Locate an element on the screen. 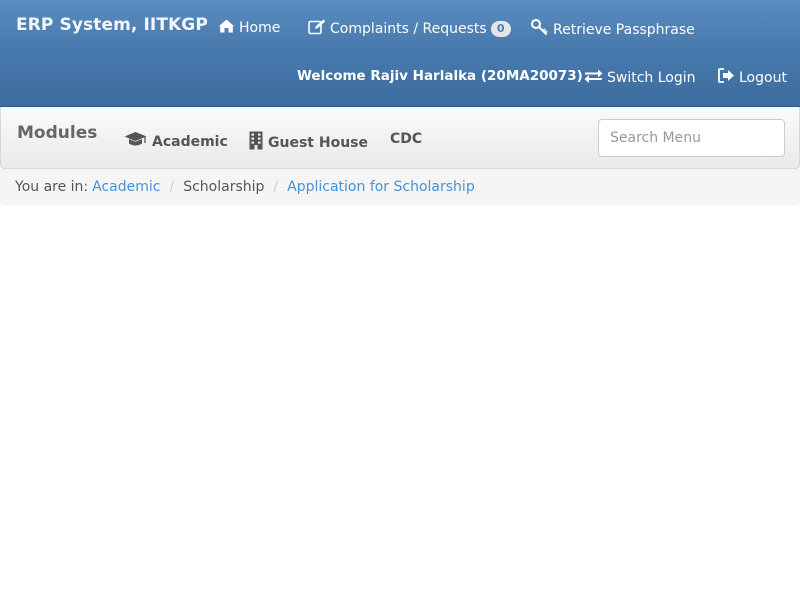 This screenshot has width=800, height=600. complaints-count-badge: 0 is located at coordinates (500, 29).